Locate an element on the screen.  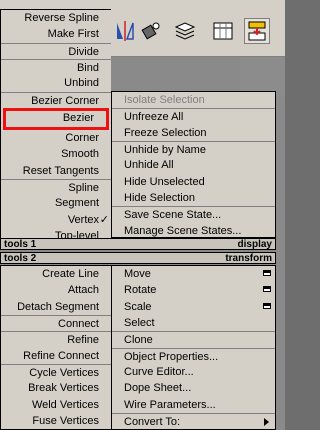
menu-item-bezier: Bezier is located at coordinates (56, 119).